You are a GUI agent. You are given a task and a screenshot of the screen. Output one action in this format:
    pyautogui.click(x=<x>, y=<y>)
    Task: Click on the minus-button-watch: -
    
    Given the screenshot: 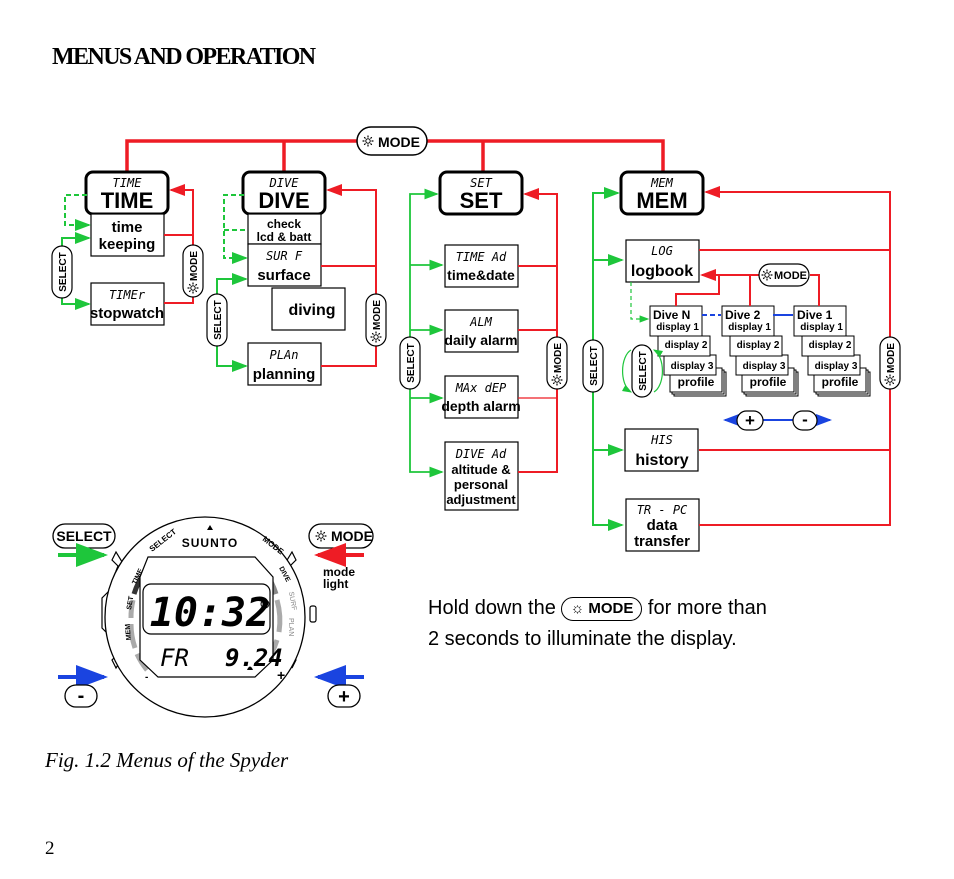 What is the action you would take?
    pyautogui.click(x=81, y=696)
    